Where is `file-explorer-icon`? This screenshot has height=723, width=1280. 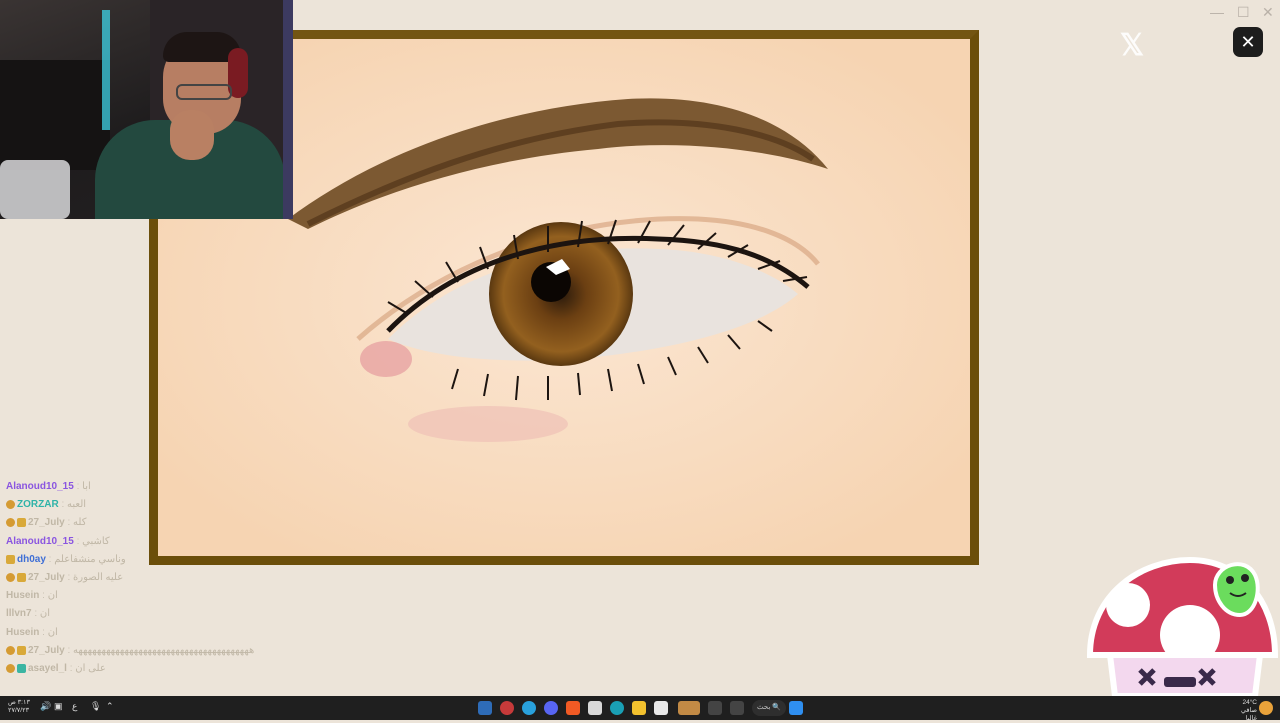 file-explorer-icon is located at coordinates (639, 708).